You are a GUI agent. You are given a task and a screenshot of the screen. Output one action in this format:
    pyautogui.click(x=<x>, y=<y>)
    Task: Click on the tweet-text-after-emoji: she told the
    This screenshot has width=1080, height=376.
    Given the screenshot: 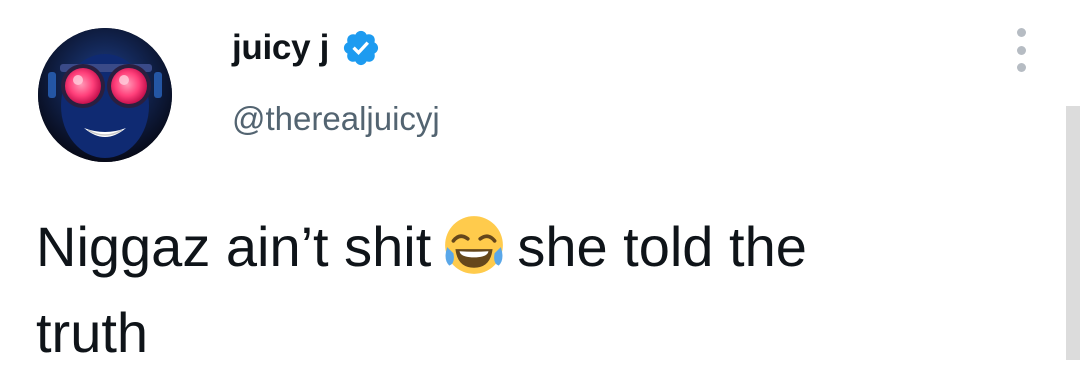 What is the action you would take?
    pyautogui.click(x=662, y=246)
    